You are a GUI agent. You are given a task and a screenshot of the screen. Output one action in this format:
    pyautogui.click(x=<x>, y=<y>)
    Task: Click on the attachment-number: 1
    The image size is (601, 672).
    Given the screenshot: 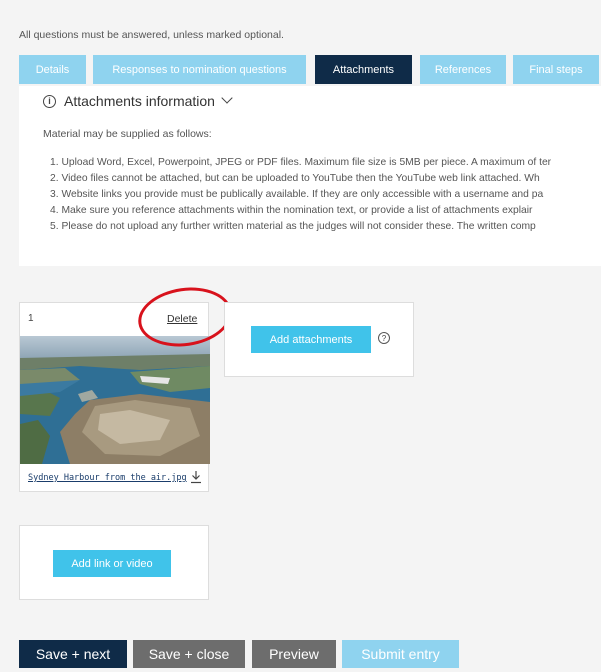 What is the action you would take?
    pyautogui.click(x=31, y=318)
    